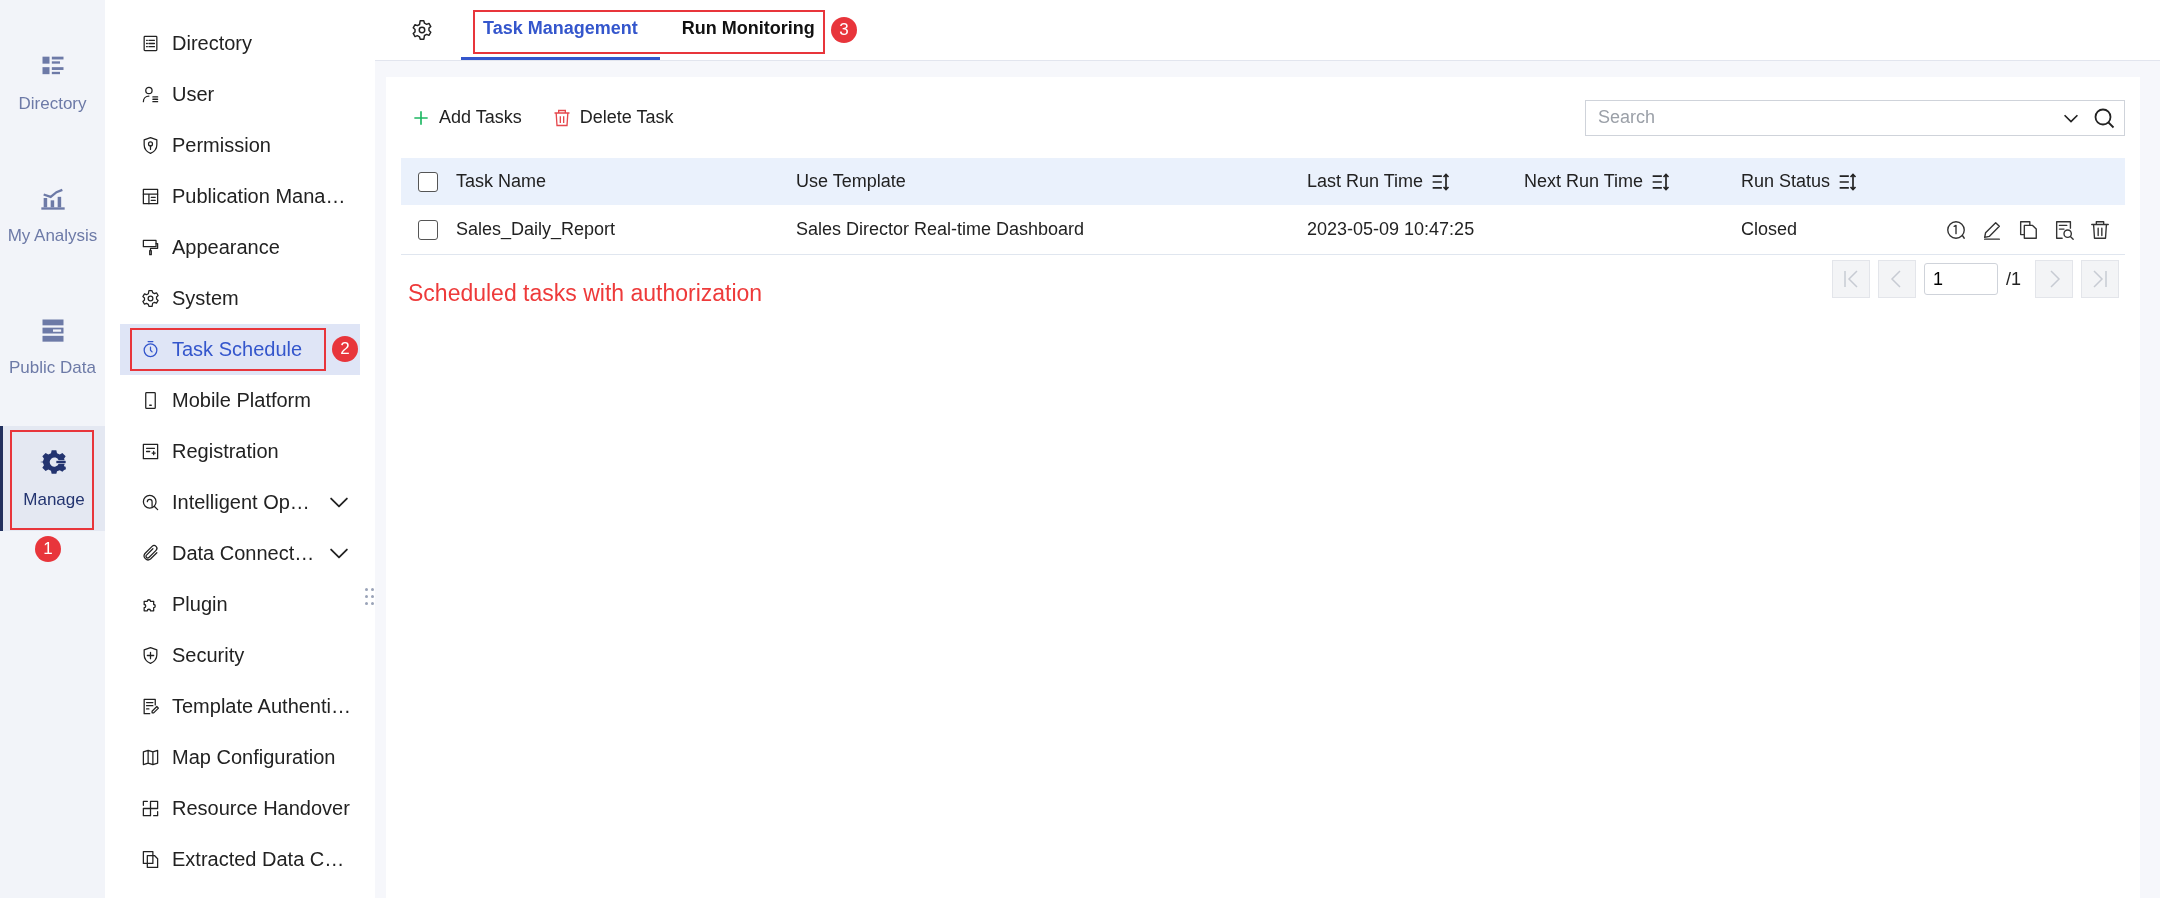  What do you see at coordinates (240, 757) in the screenshot?
I see `menu-item: Map Configuration` at bounding box center [240, 757].